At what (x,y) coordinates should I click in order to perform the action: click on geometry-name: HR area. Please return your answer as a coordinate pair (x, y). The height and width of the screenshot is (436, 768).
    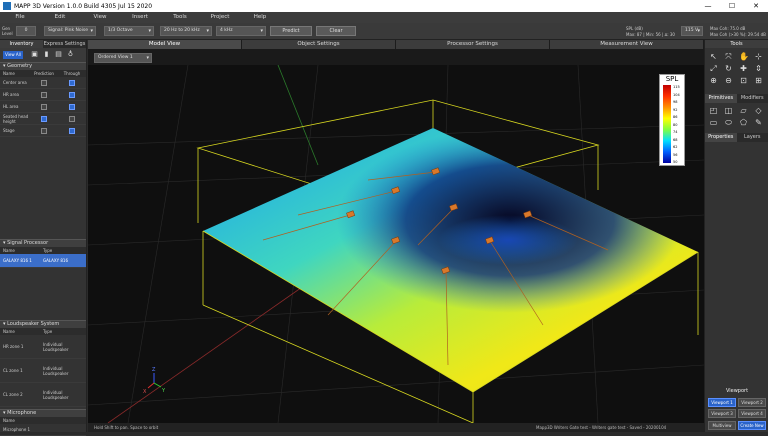
    Looking at the image, I should click on (15, 94).